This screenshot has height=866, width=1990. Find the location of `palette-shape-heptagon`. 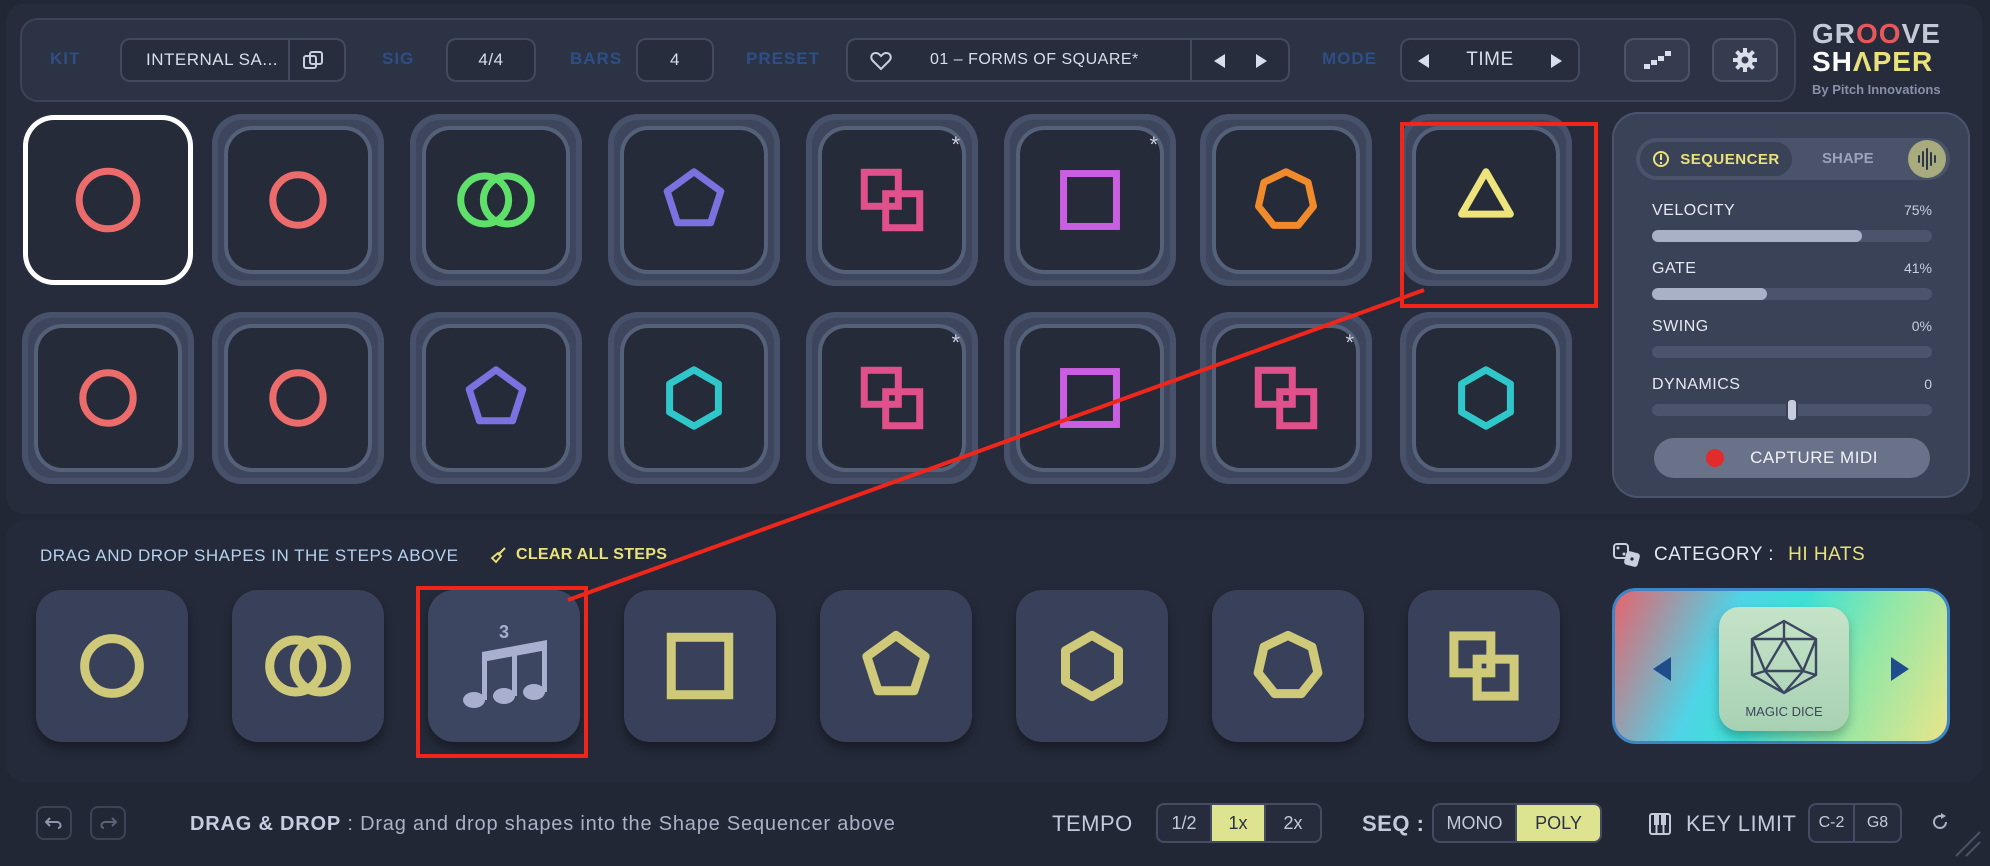

palette-shape-heptagon is located at coordinates (1288, 666).